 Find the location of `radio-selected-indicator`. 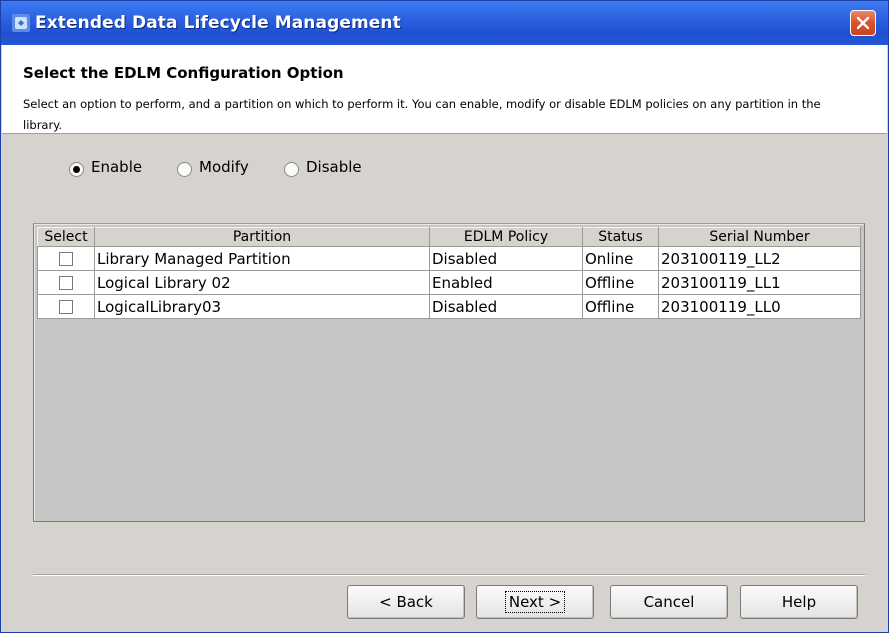

radio-selected-indicator is located at coordinates (76, 169).